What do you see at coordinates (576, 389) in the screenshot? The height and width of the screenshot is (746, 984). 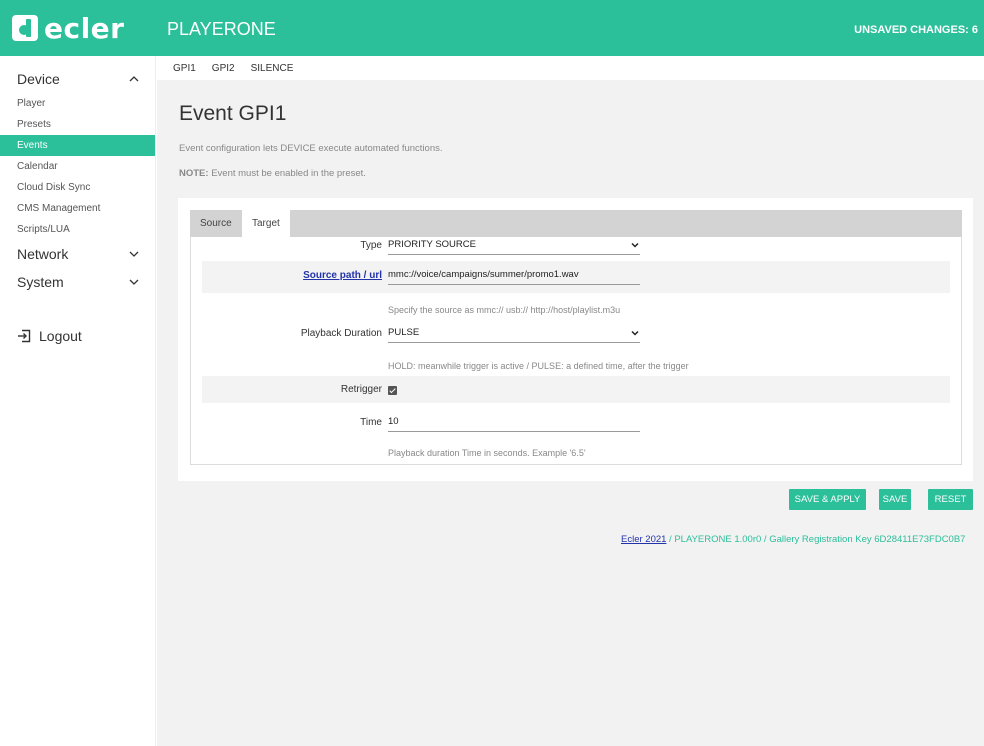 I see `retrigger-row-bg` at bounding box center [576, 389].